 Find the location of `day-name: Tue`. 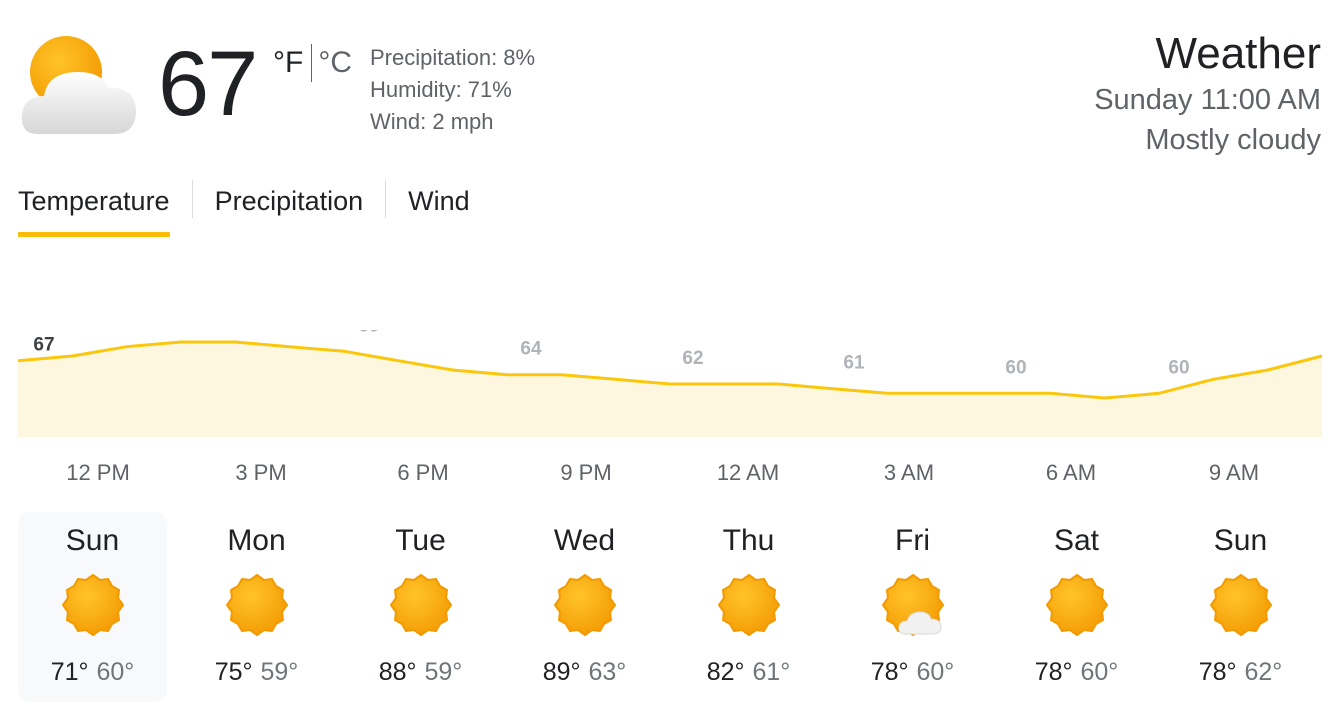

day-name: Tue is located at coordinates (420, 540).